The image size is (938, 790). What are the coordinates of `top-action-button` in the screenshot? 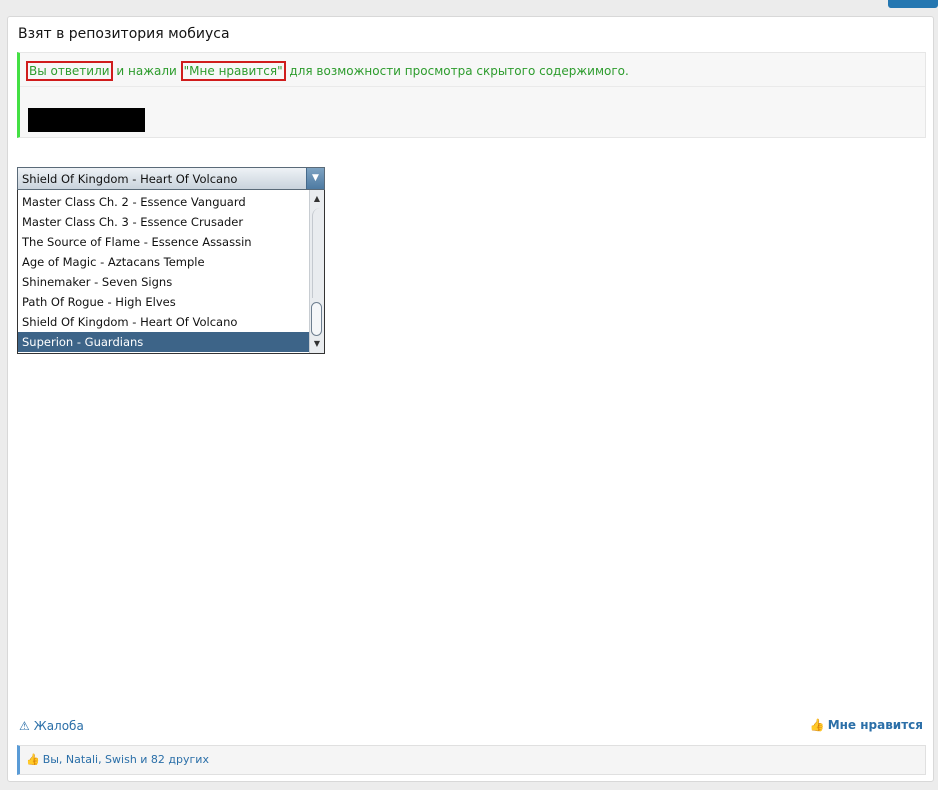 It's located at (913, 4).